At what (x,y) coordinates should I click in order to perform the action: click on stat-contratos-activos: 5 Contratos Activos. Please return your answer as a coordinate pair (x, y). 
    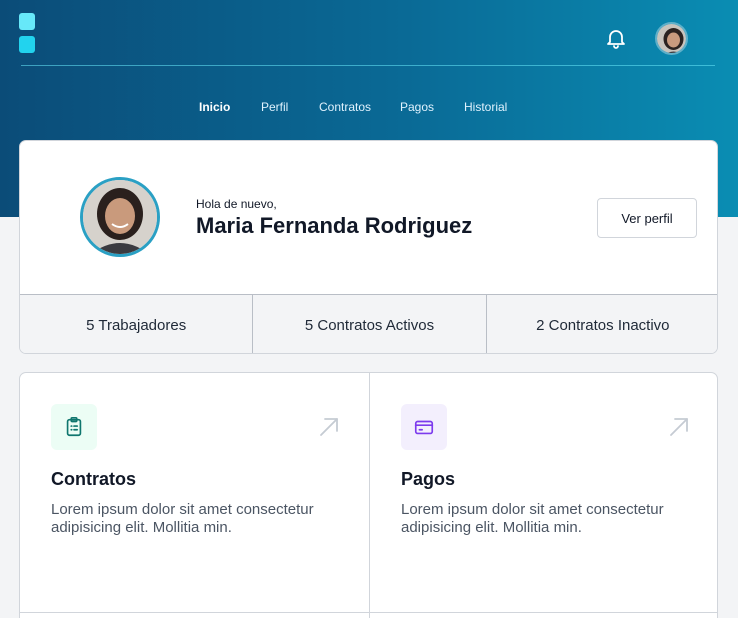
    Looking at the image, I should click on (370, 324).